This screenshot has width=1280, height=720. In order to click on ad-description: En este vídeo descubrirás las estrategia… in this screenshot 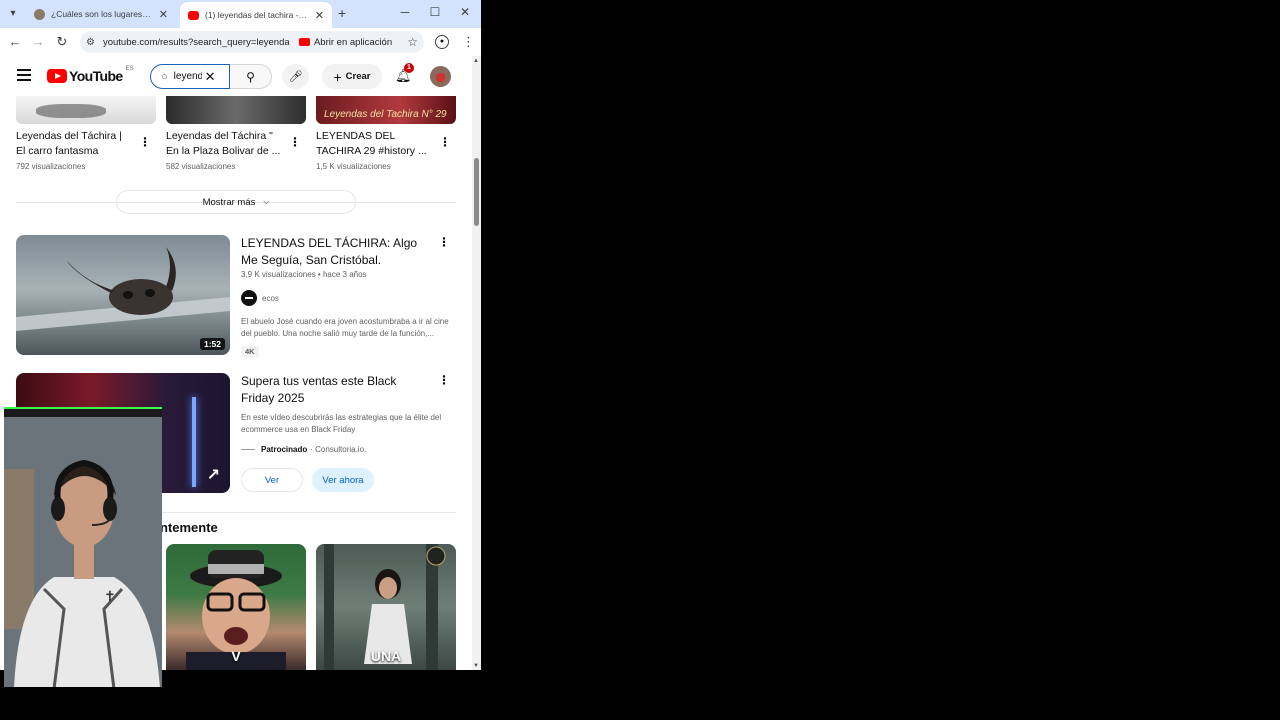, I will do `click(341, 423)`.